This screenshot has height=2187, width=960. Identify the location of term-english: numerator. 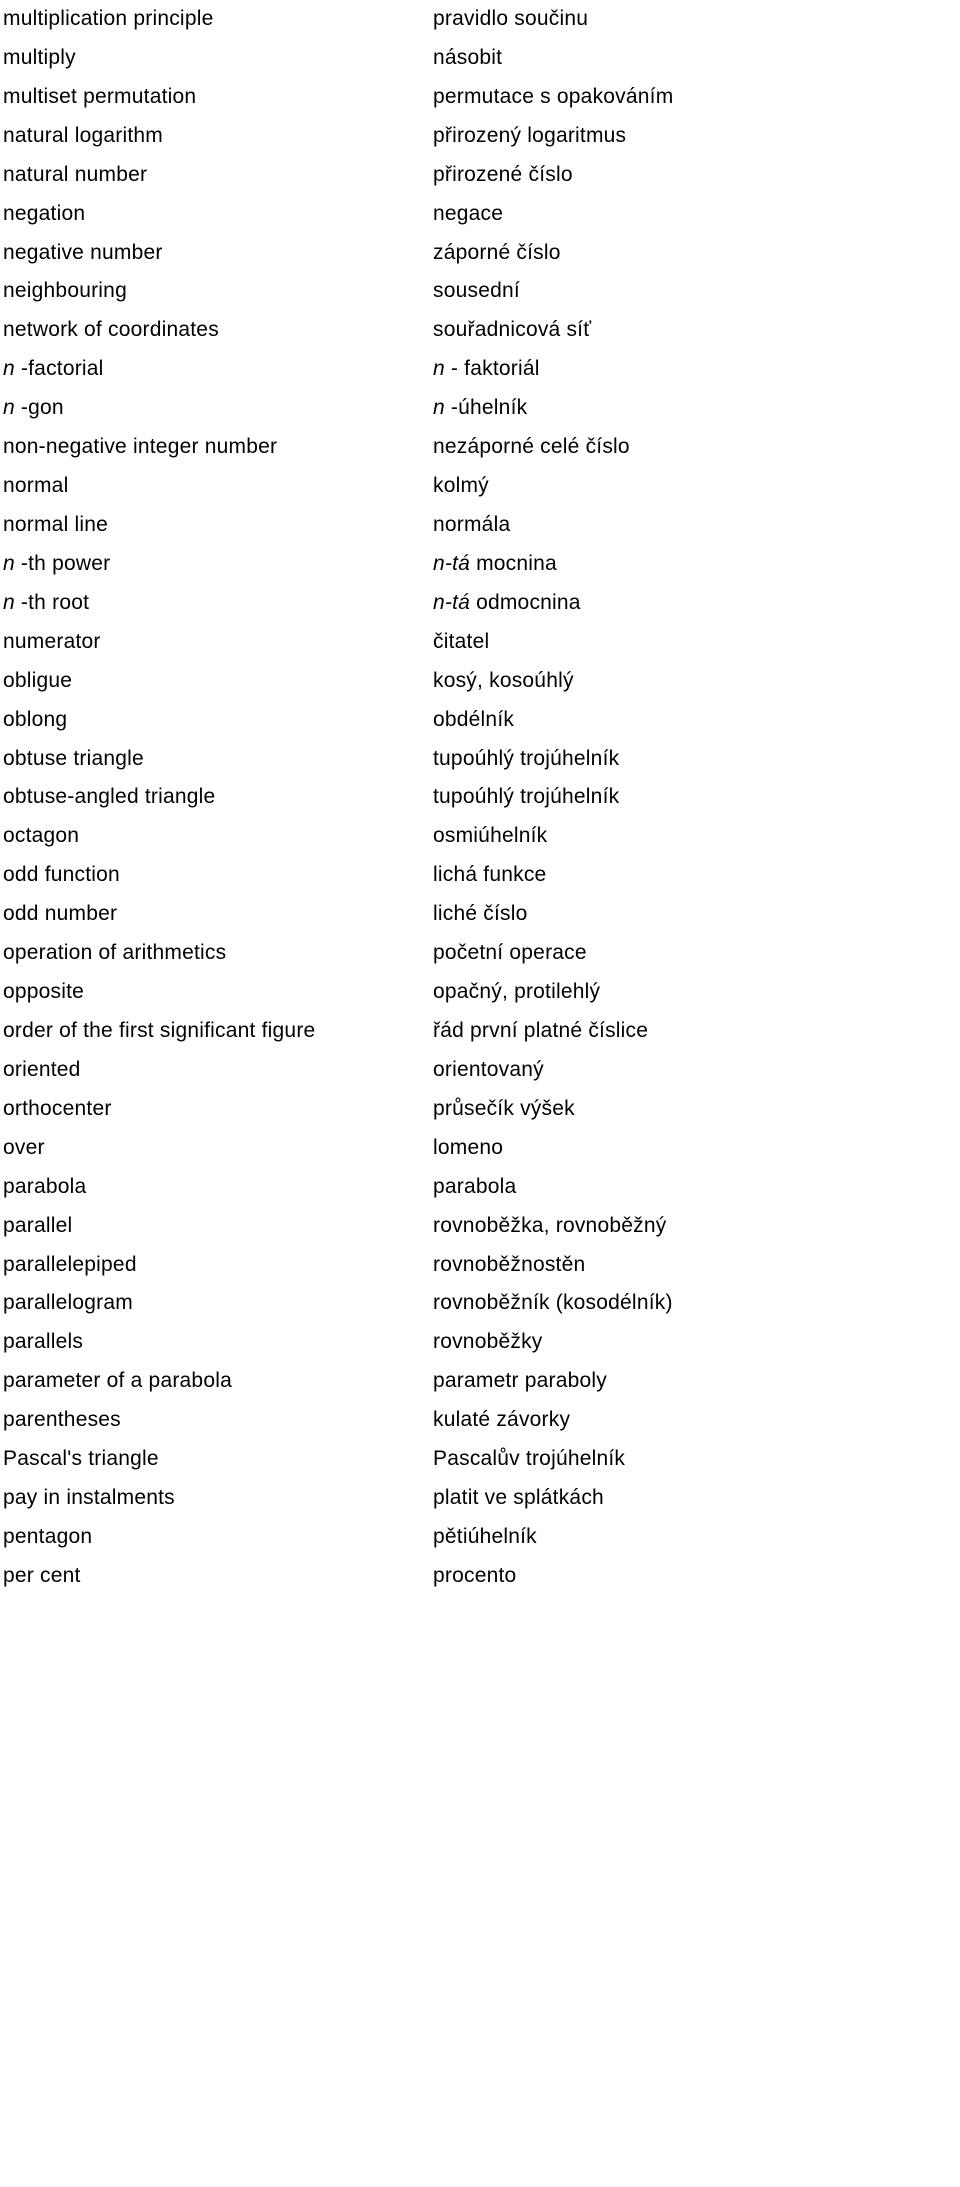
(52, 641).